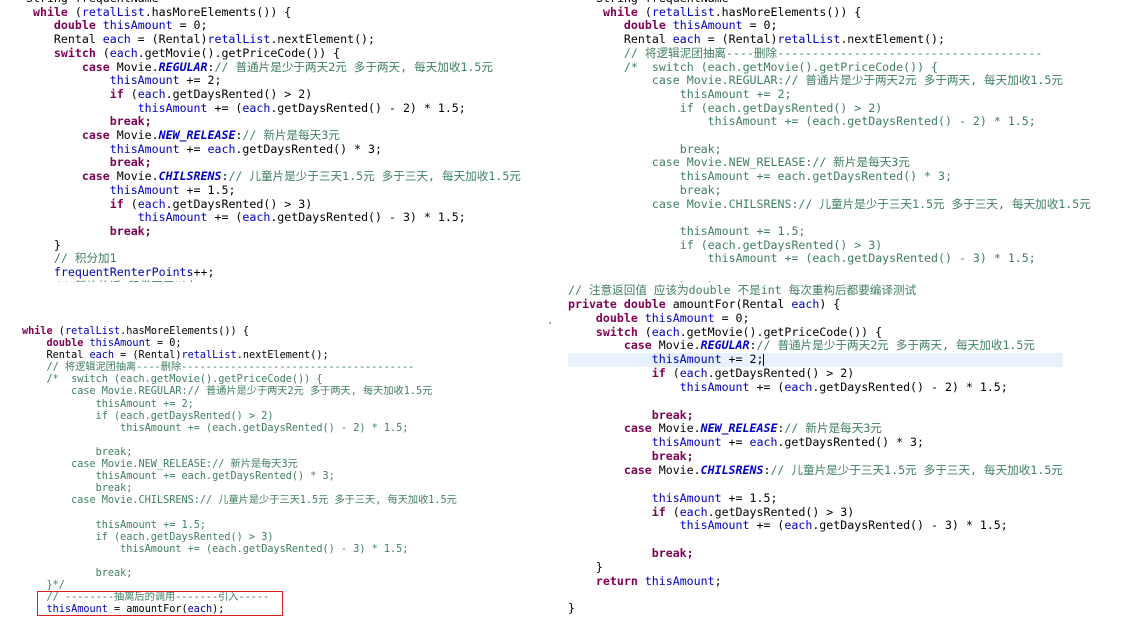 Image resolution: width=1132 pixels, height=619 pixels. What do you see at coordinates (239, 417) in the screenshot?
I see `code-line: if (each.getDaysRented() > 2)` at bounding box center [239, 417].